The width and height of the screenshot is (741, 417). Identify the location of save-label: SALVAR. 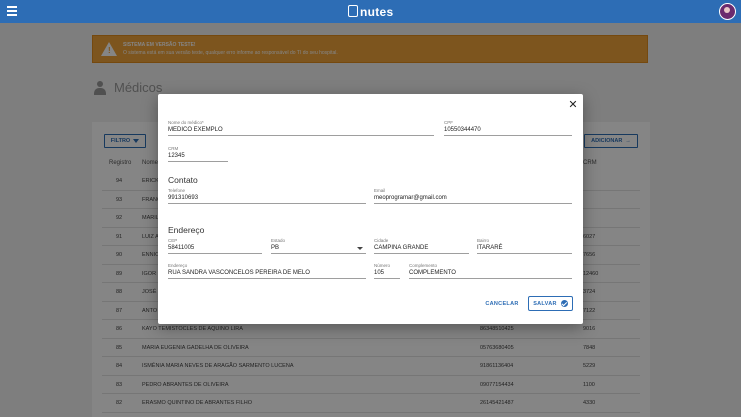
(545, 303).